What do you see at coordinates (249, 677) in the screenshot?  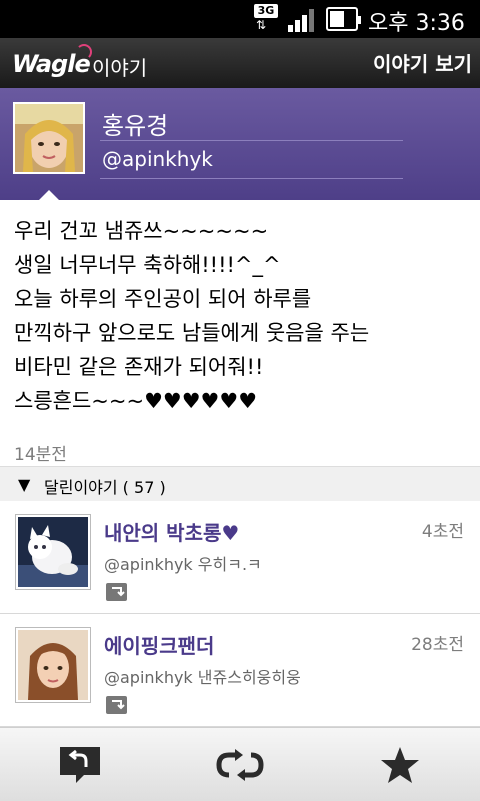 I see `reply-text: 낸쥬스히웅히웅` at bounding box center [249, 677].